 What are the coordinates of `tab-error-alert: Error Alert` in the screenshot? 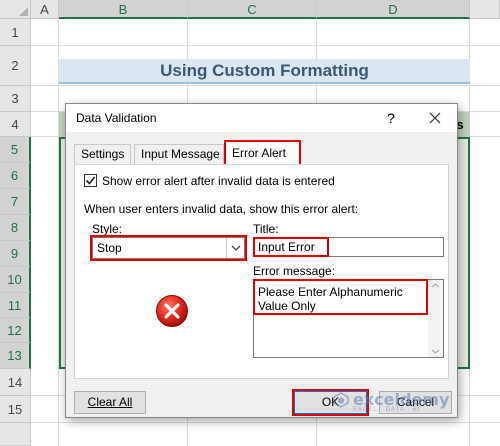 It's located at (262, 153).